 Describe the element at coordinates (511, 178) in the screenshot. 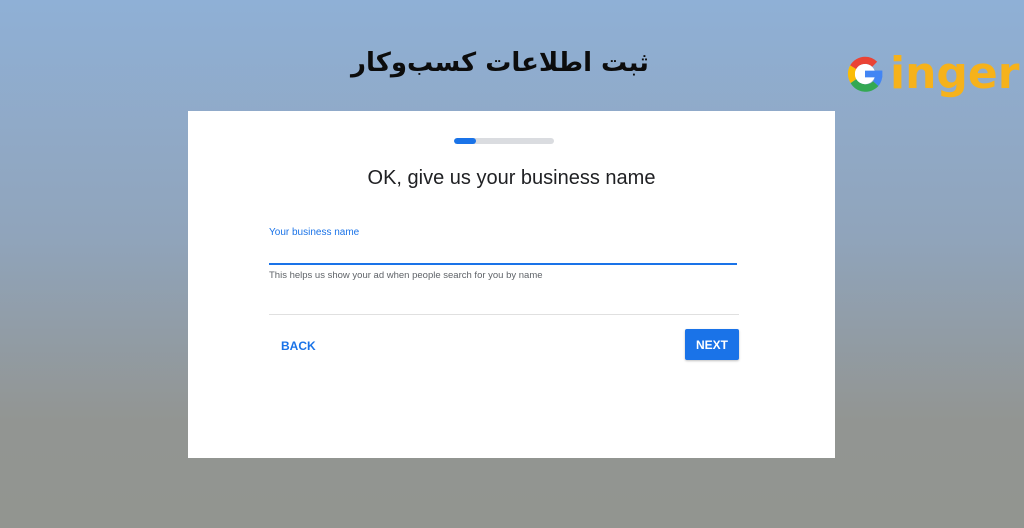

I see `page-title: OK, give us your business name` at that location.